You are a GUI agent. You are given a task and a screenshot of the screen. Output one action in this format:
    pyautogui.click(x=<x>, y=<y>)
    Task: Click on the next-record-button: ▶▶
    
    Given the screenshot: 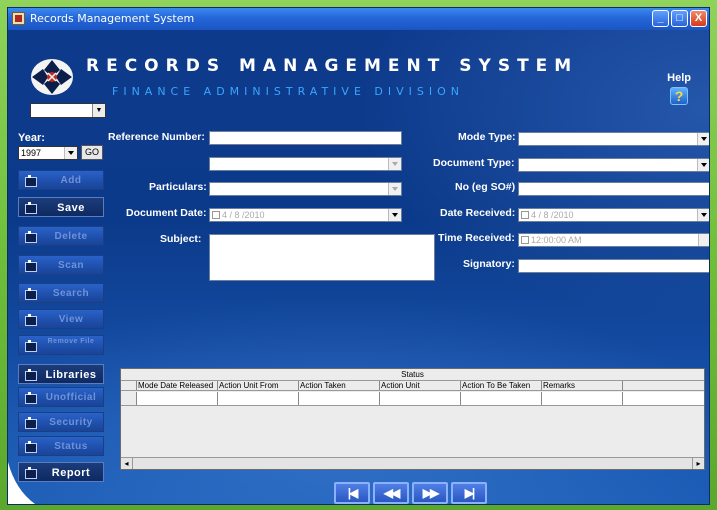 What is the action you would take?
    pyautogui.click(x=430, y=493)
    